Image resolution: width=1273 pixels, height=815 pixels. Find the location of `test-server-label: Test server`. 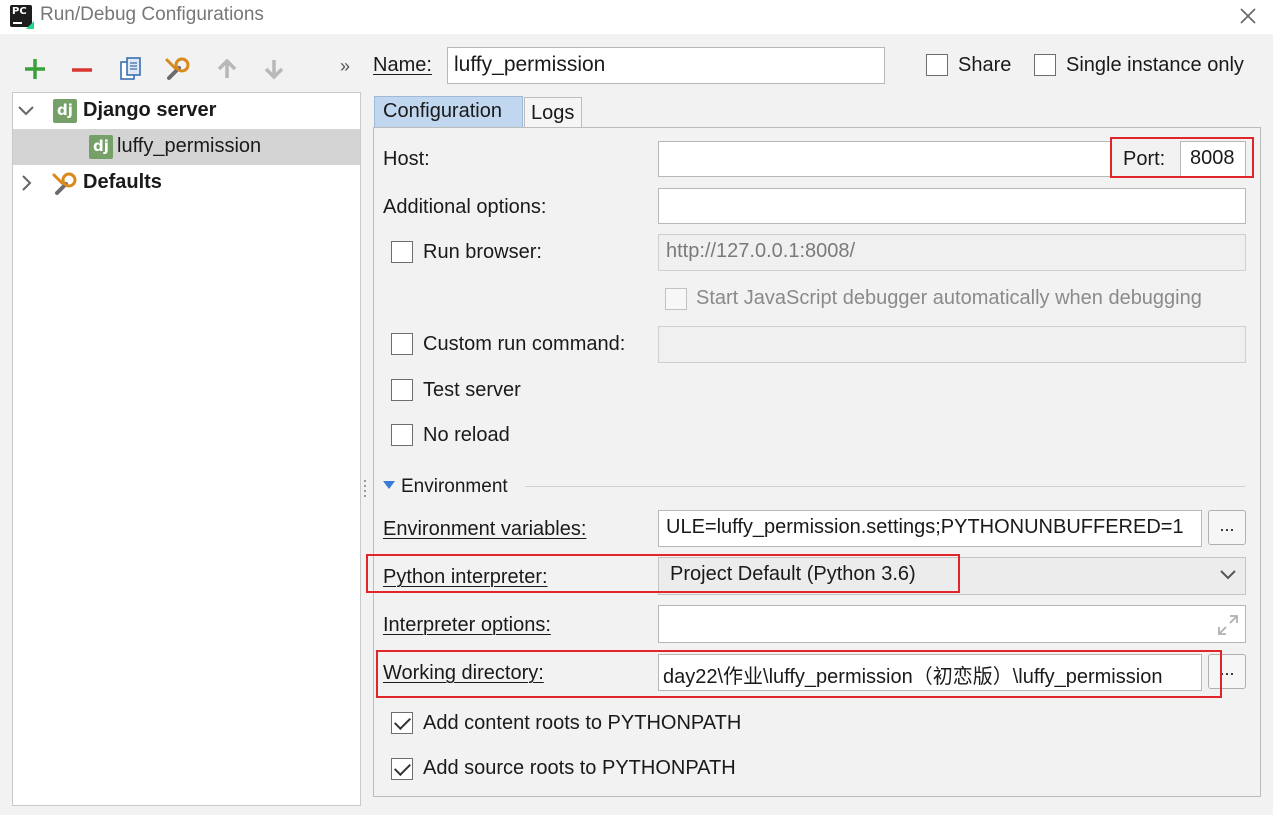

test-server-label: Test server is located at coordinates (472, 390).